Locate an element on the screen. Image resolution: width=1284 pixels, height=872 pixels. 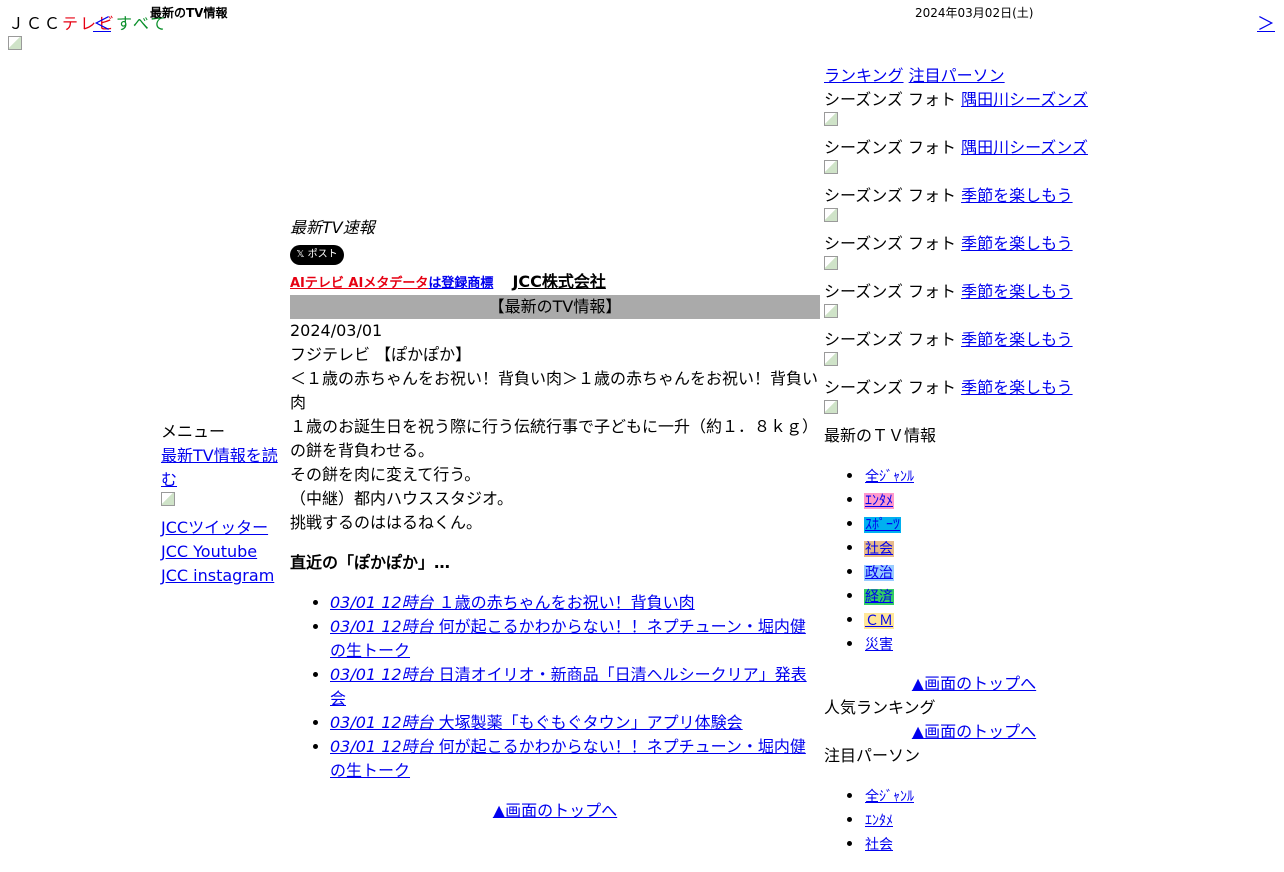
twitter-link: JCCツイッター is located at coordinates (220, 528).